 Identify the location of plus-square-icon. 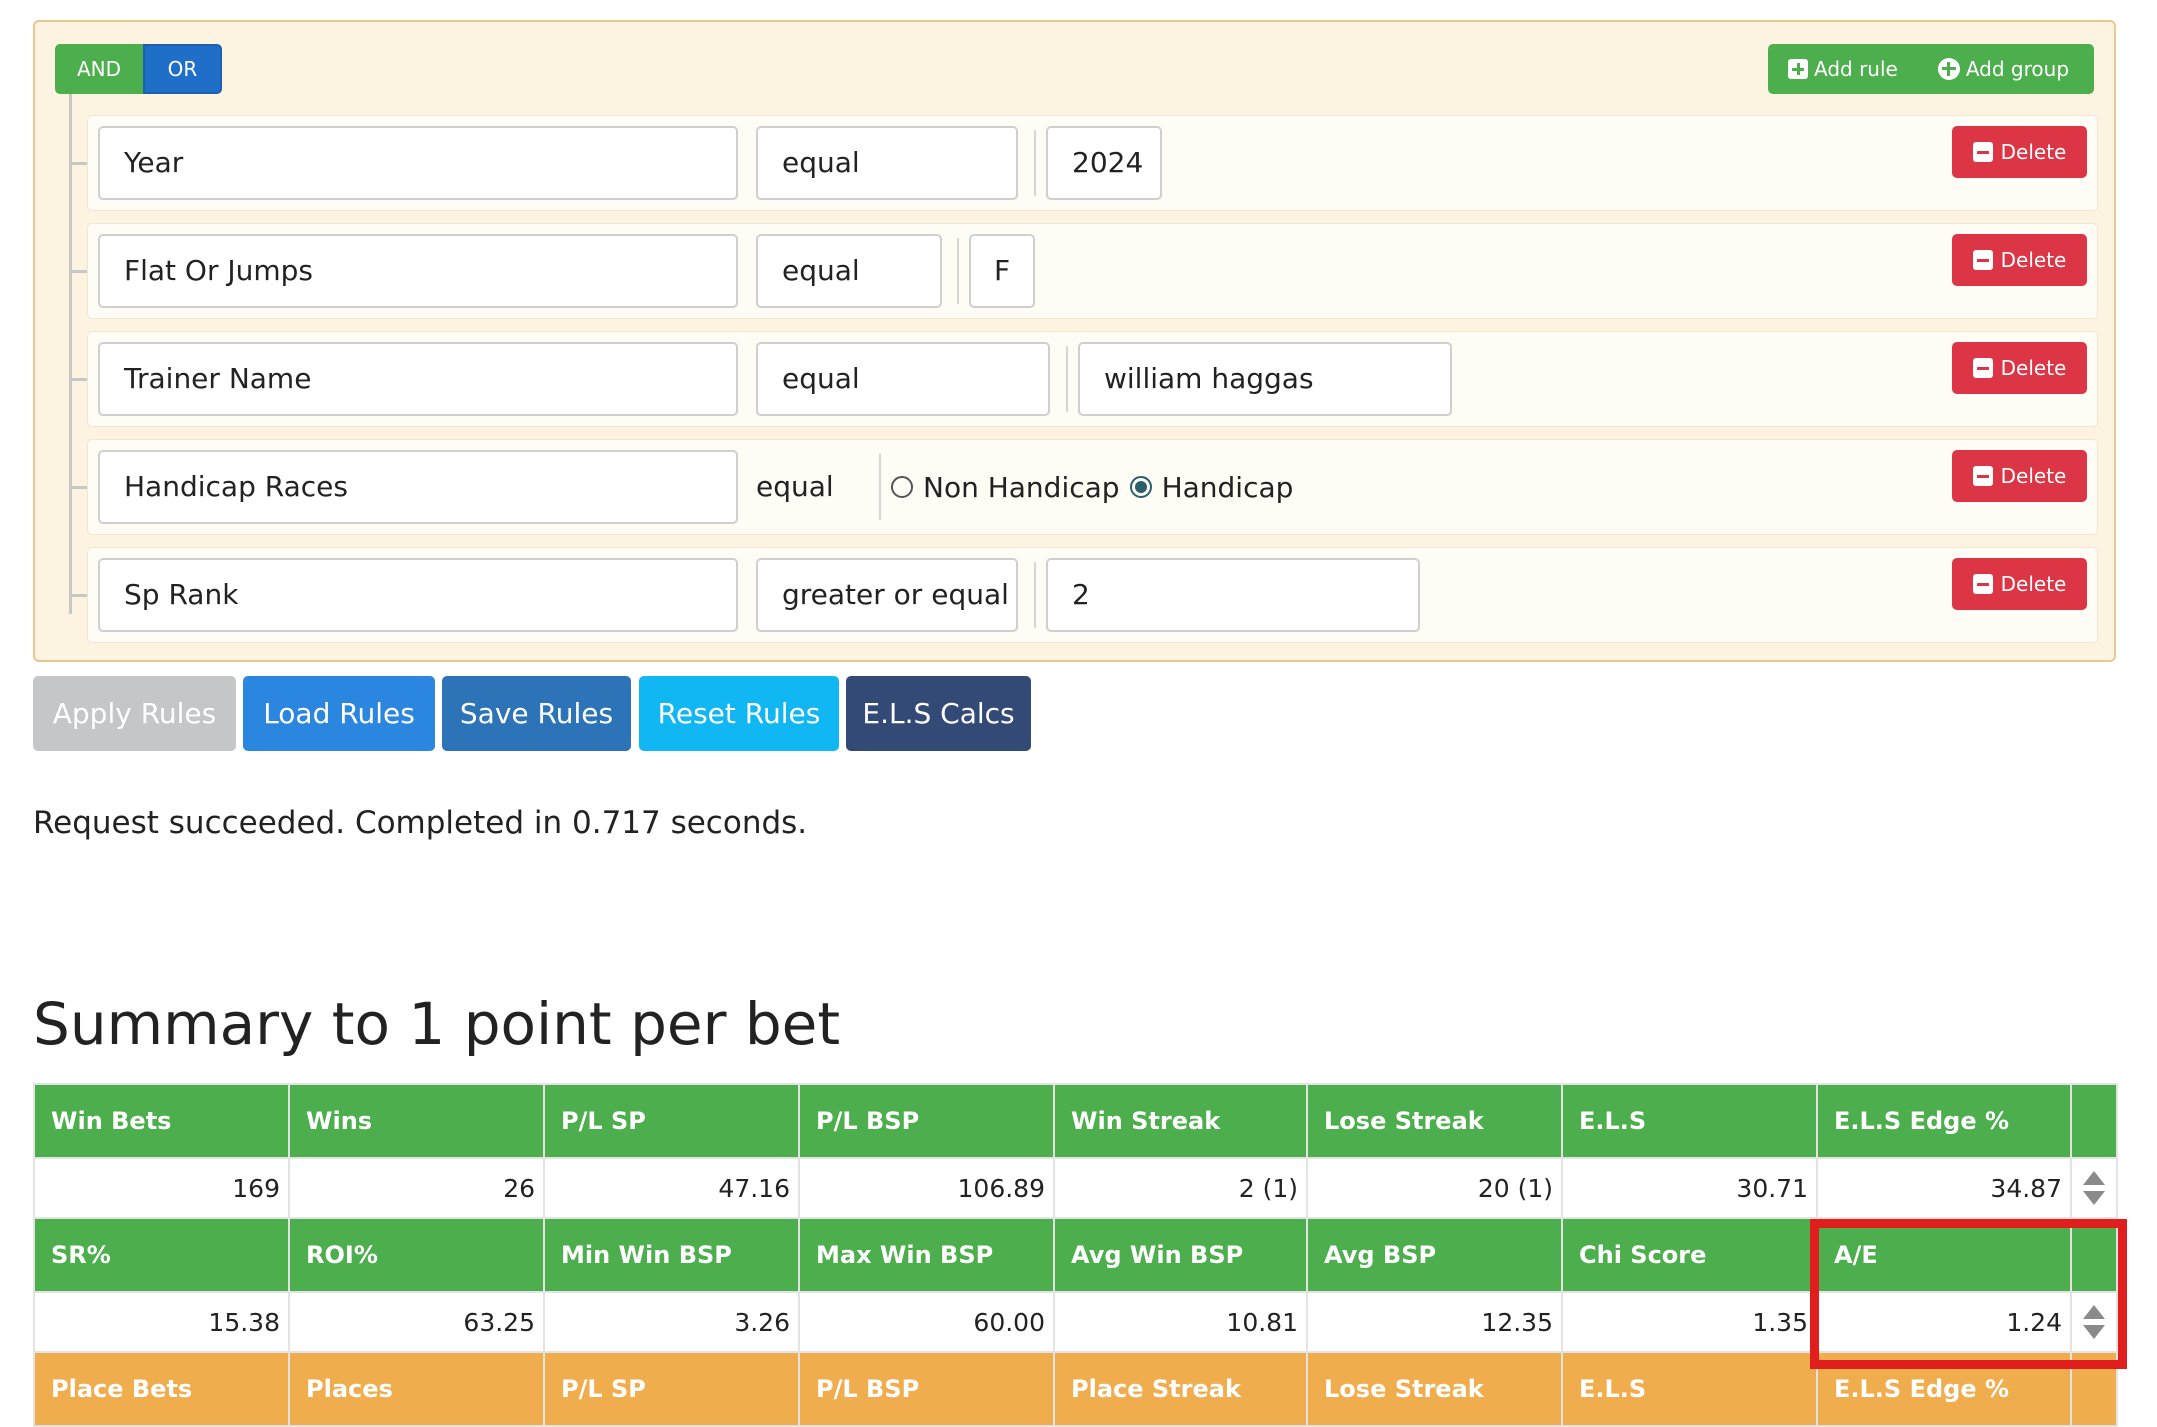
(1798, 69).